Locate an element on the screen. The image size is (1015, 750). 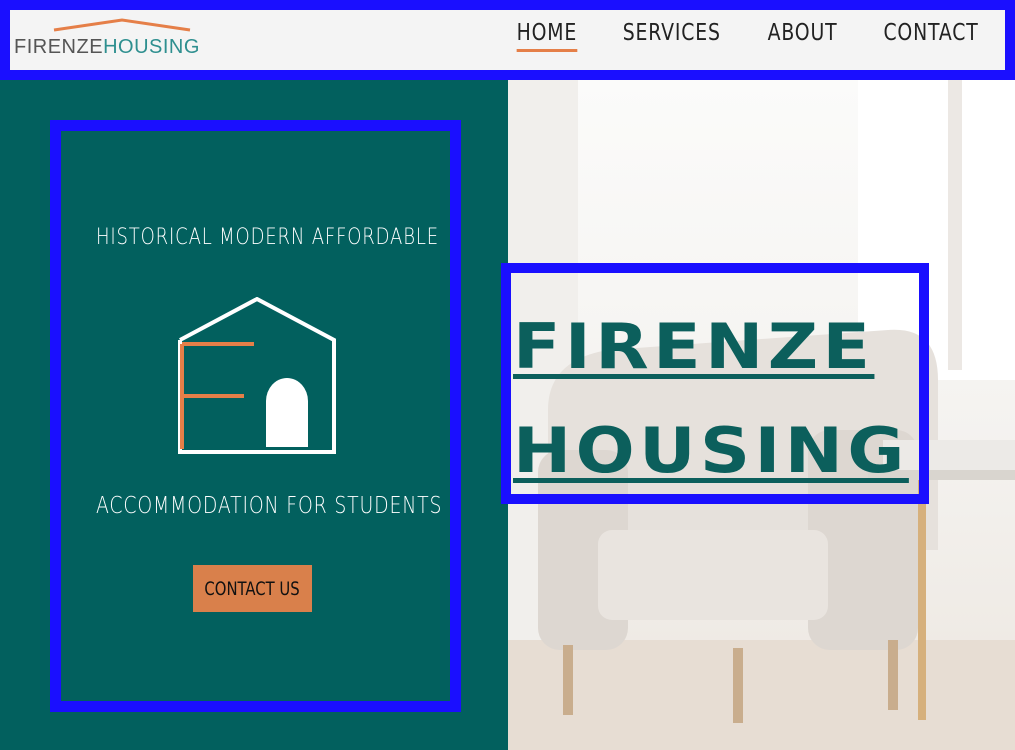
tagline-top: HISTORICAL MODERN AFFORDABLE is located at coordinates (267, 237).